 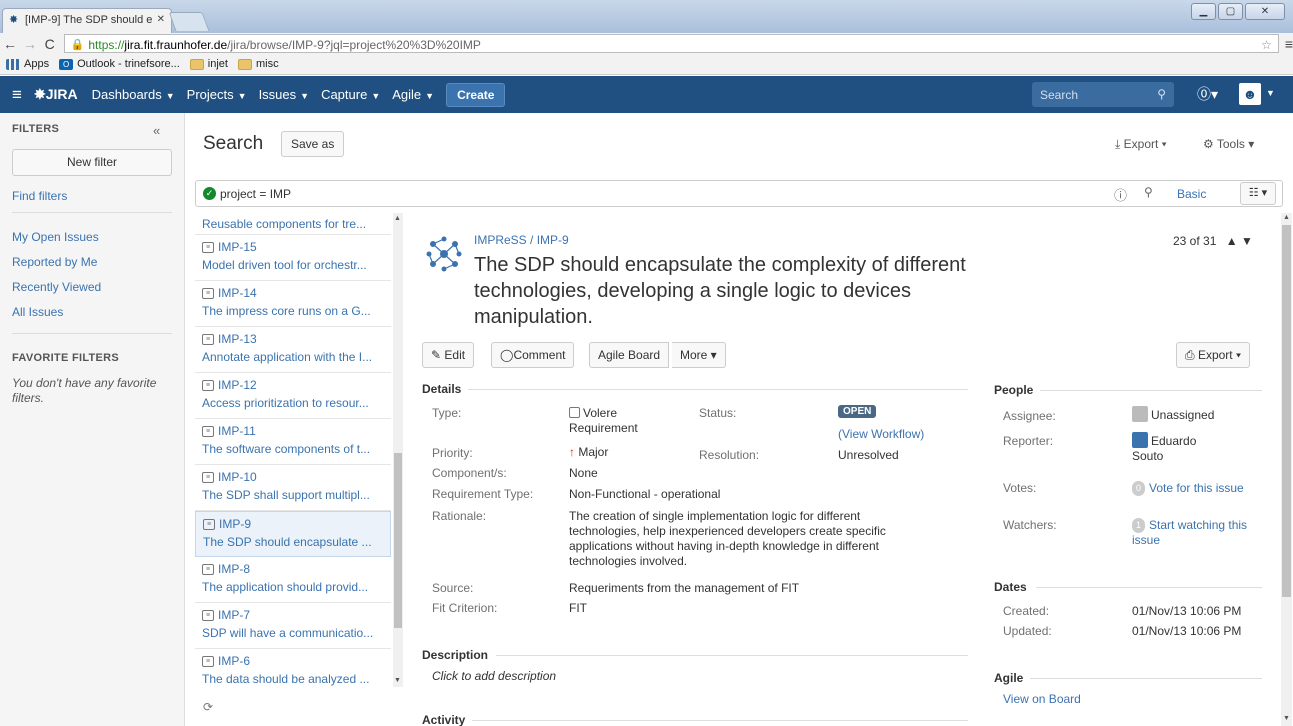 What do you see at coordinates (1030, 525) in the screenshot?
I see `watchers-label: Watchers:` at bounding box center [1030, 525].